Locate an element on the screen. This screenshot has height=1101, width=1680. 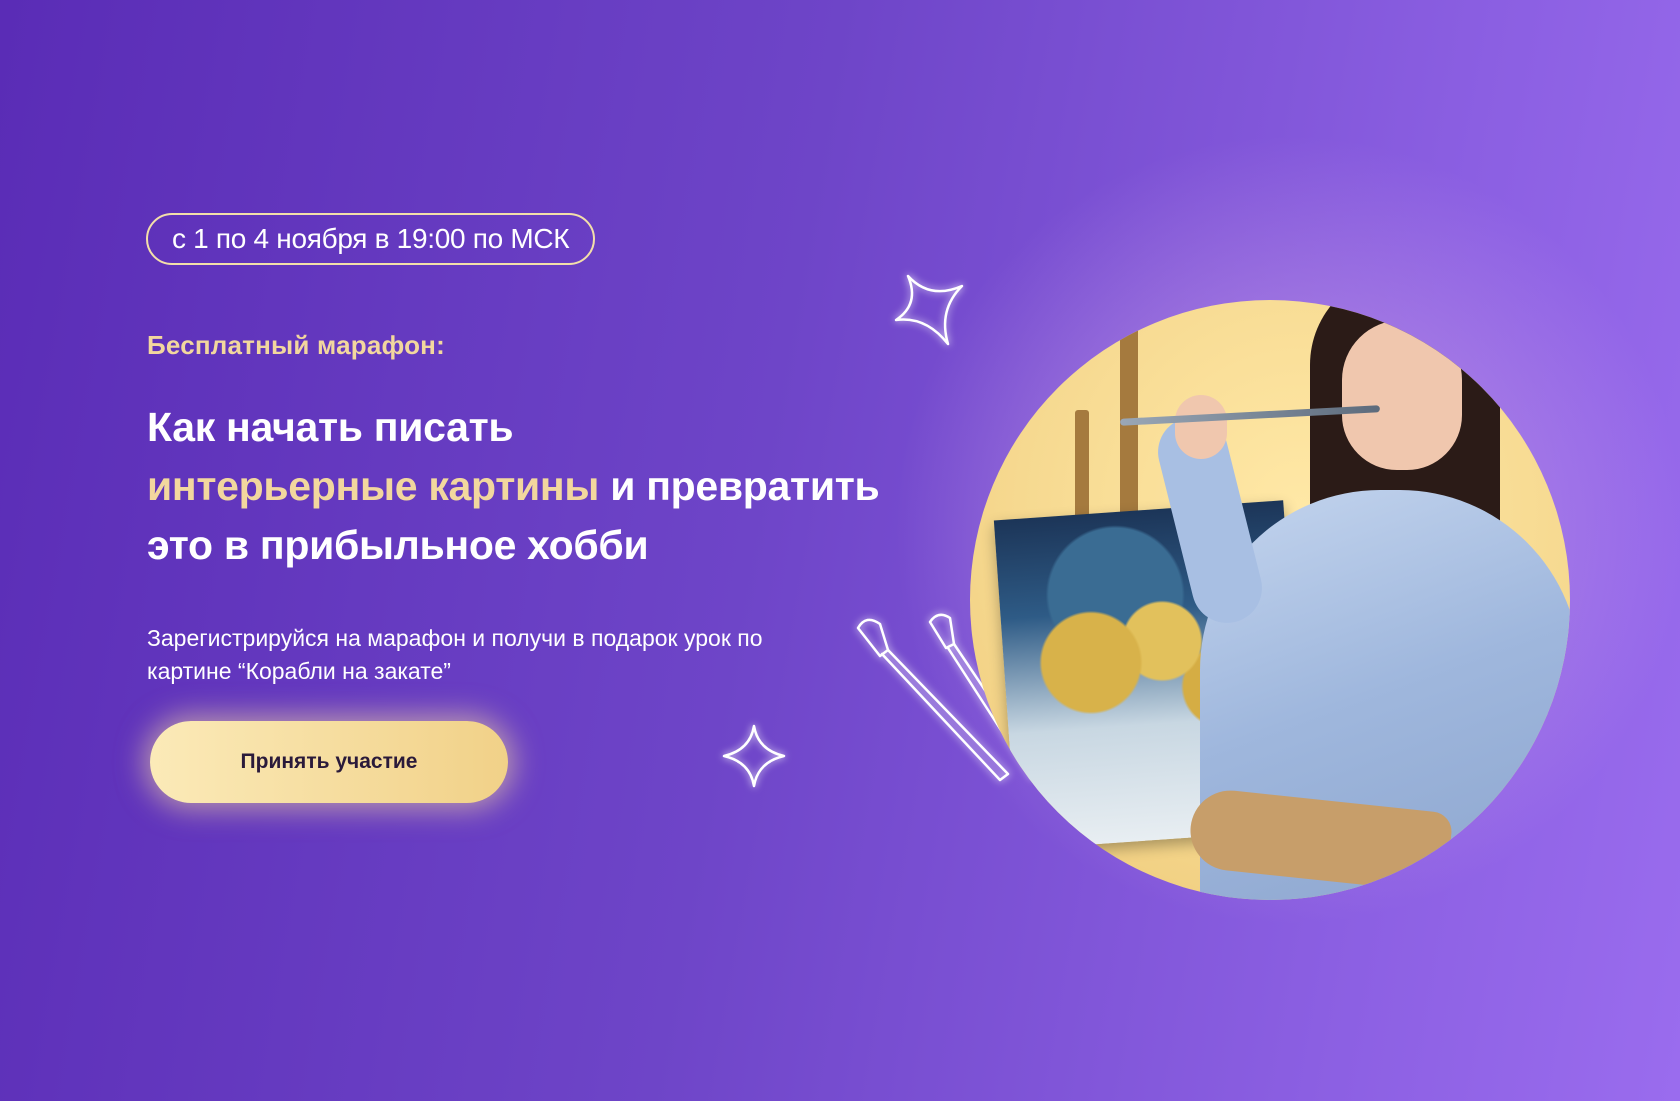
headline-line-2-rest: и превратить is located at coordinates (739, 486).